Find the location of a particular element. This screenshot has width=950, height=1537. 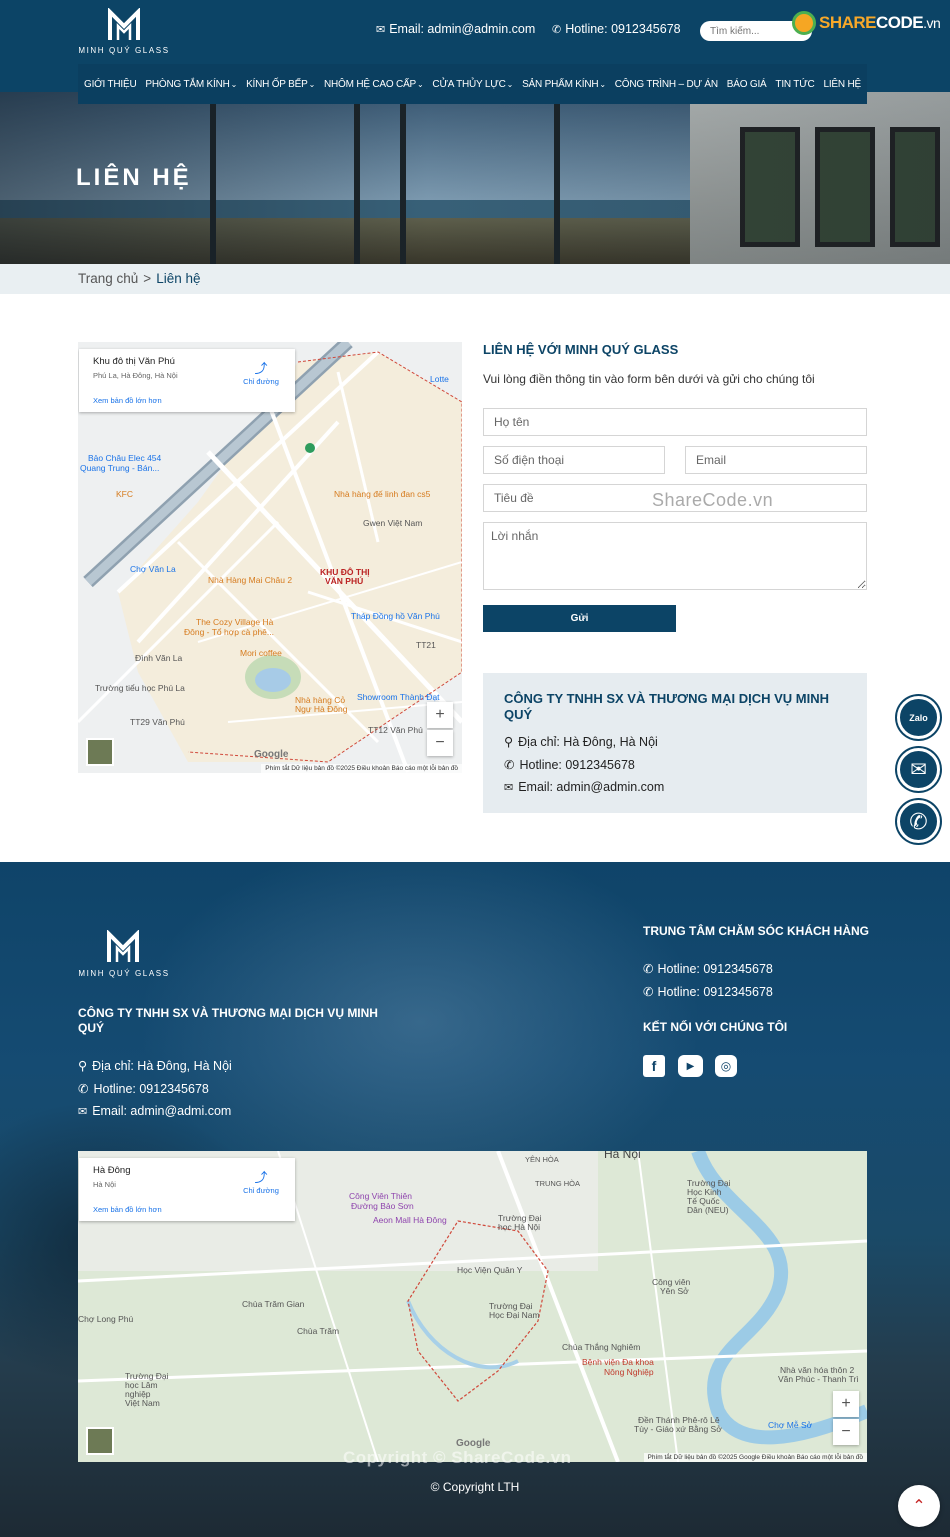

nav-item-3: NHÔM HỆ CAO CẤP ⌄ is located at coordinates (374, 84).